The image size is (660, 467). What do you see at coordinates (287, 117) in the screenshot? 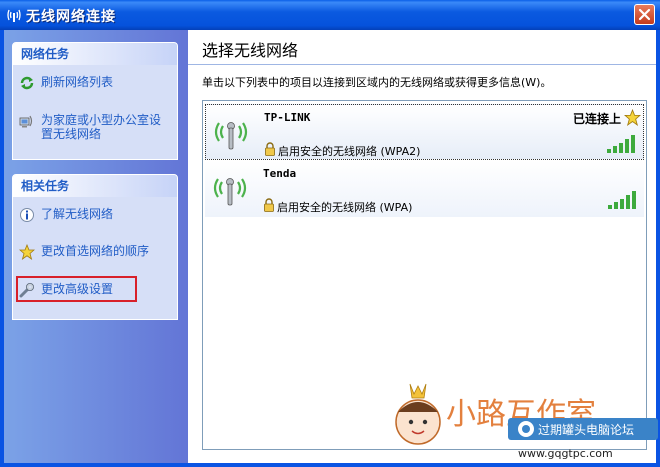
I see `network-ssid: TP-LINK` at bounding box center [287, 117].